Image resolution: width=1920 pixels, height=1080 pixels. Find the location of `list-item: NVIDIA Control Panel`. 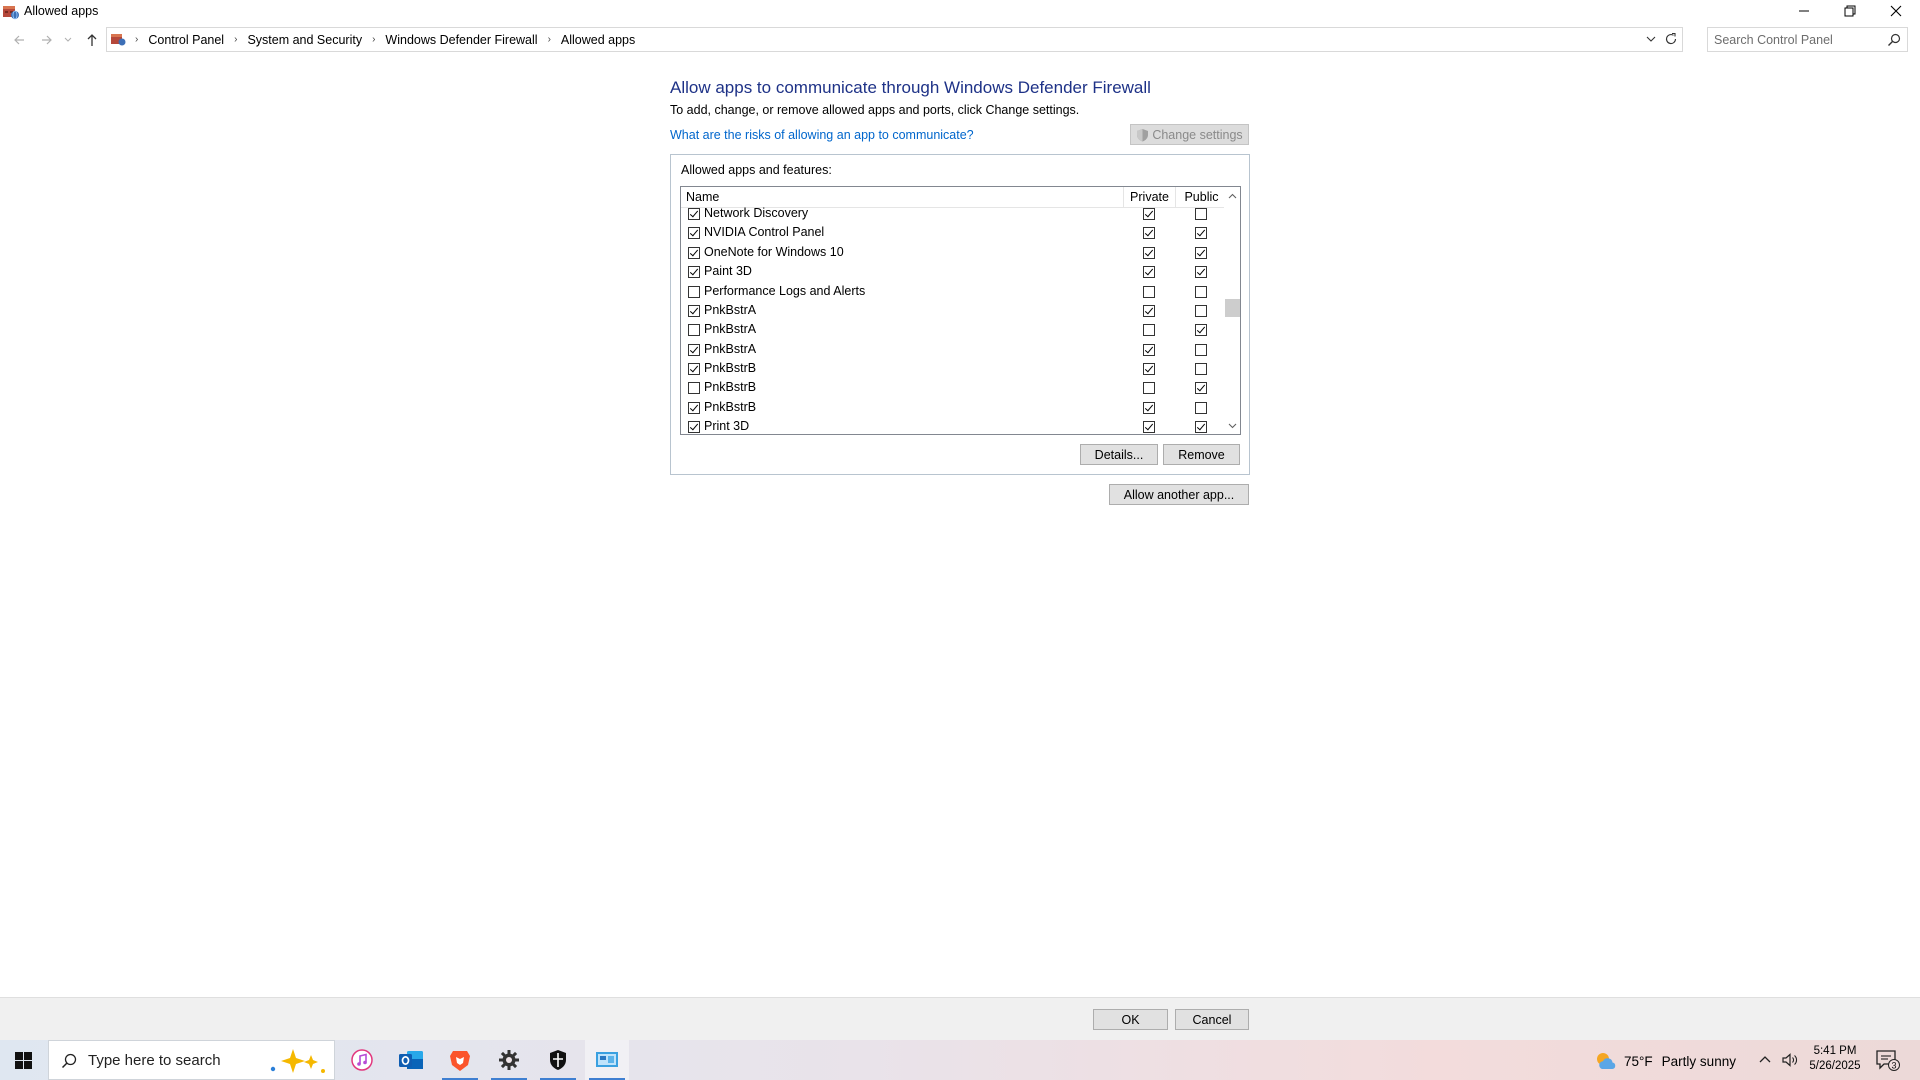

list-item: NVIDIA Control Panel is located at coordinates (952, 233).